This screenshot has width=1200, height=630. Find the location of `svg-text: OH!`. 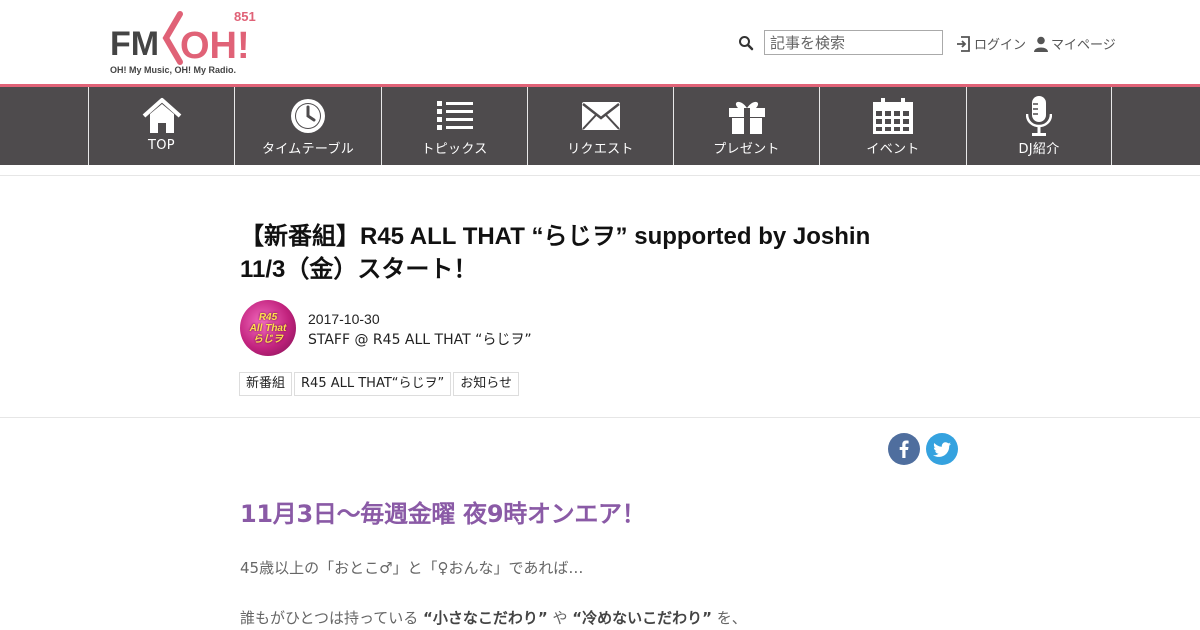

svg-text: OH! is located at coordinates (215, 46).